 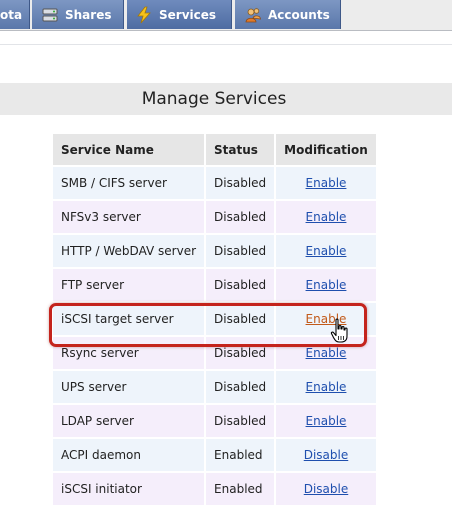 What do you see at coordinates (129, 489) in the screenshot?
I see `service-name: iSCSI initiator` at bounding box center [129, 489].